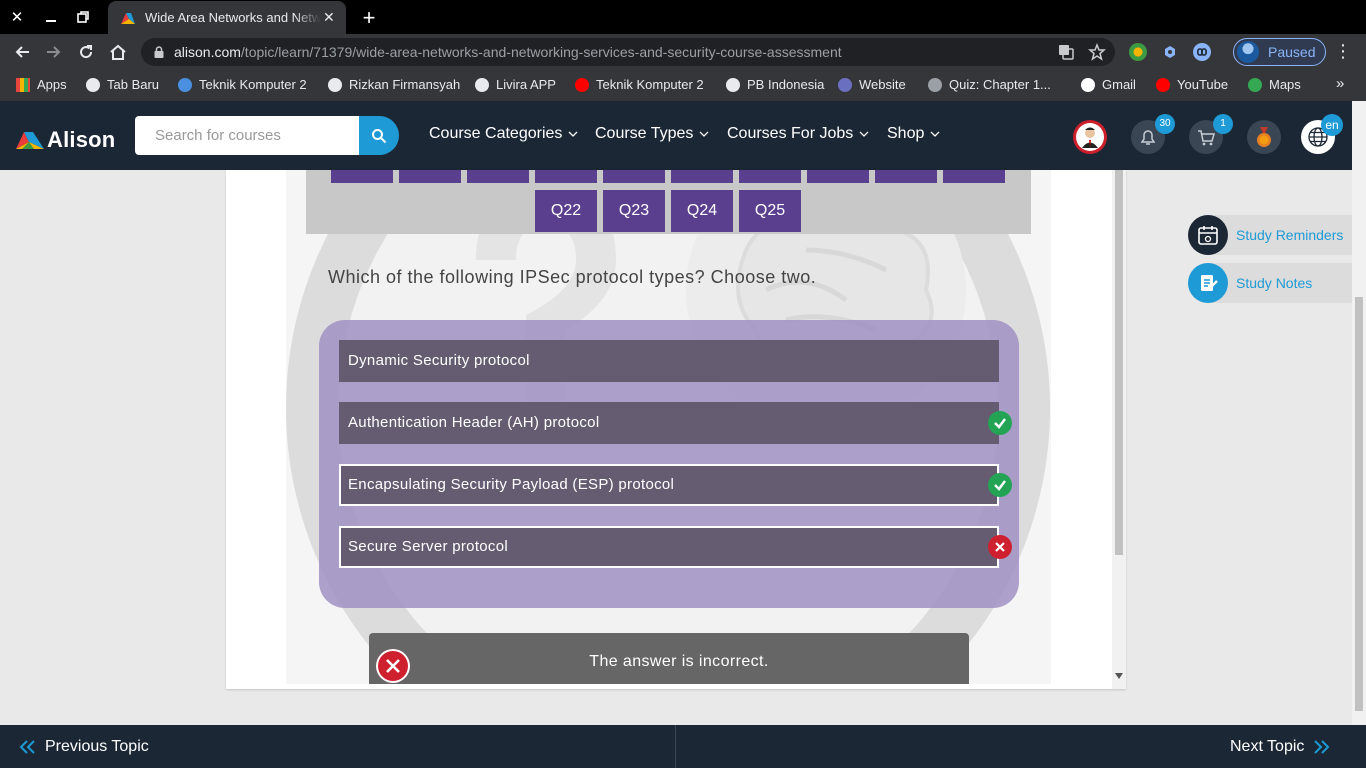 The height and width of the screenshot is (768, 1366). Describe the element at coordinates (1090, 137) in the screenshot. I see `user-avatar` at that location.